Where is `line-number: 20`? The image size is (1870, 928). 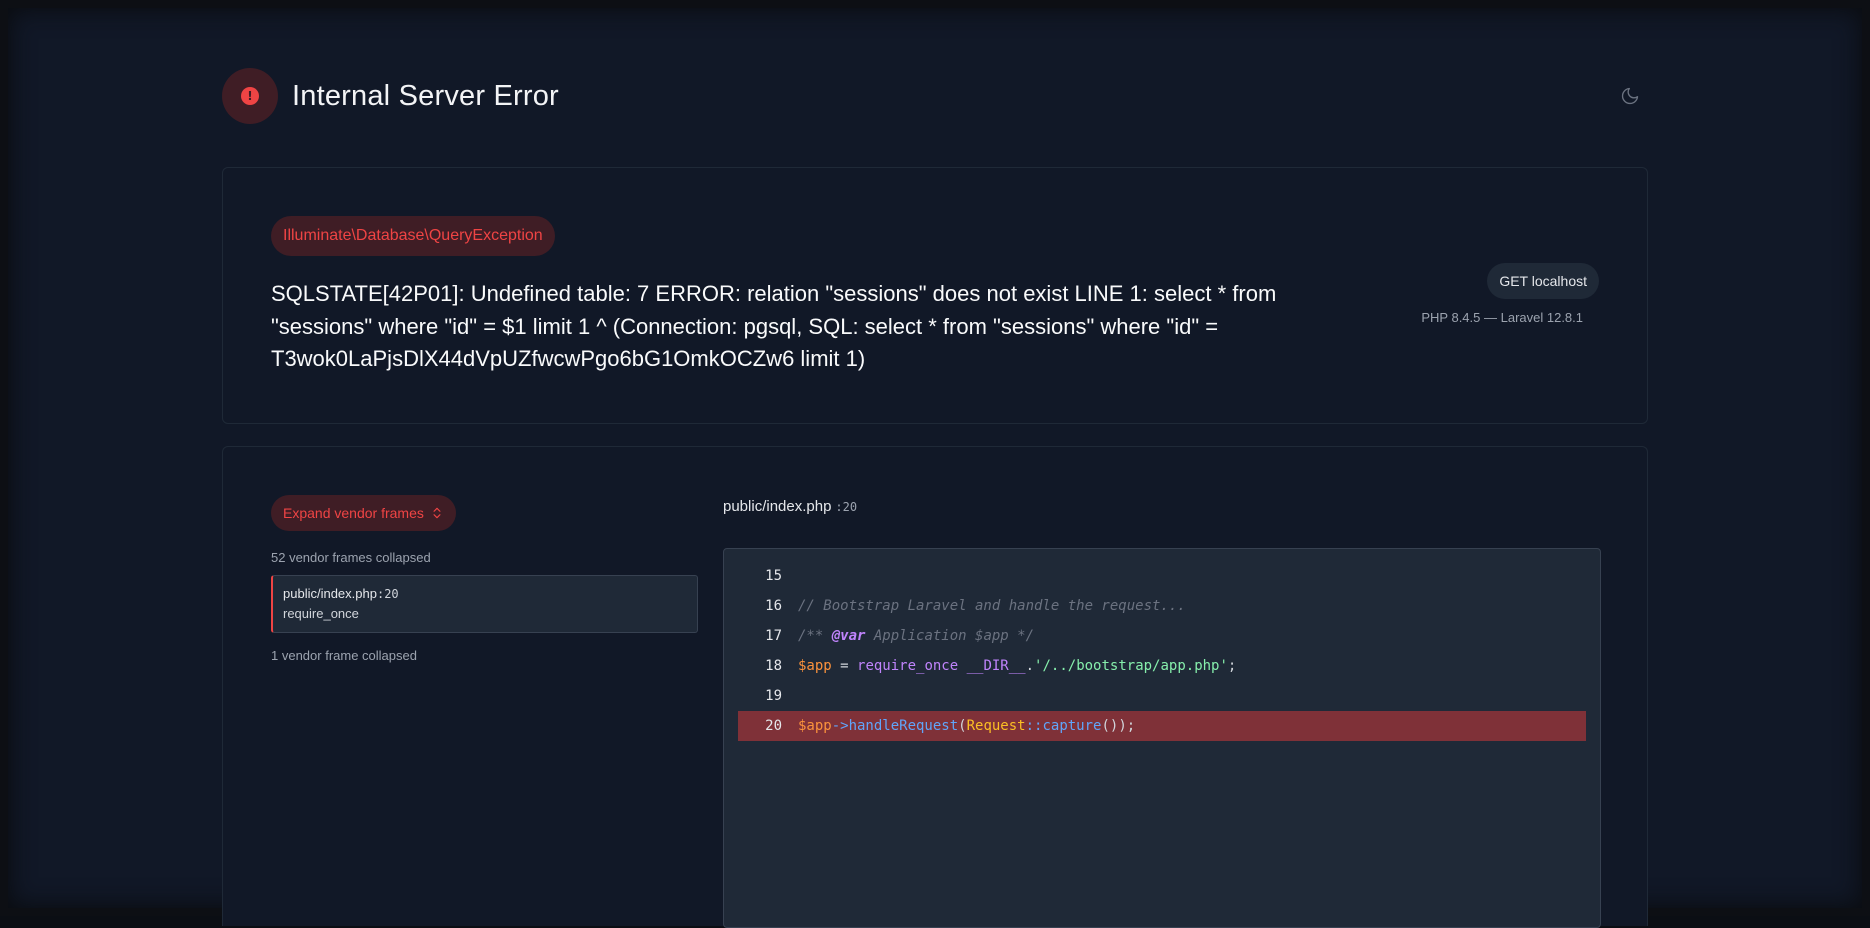
line-number: 20 is located at coordinates (773, 726).